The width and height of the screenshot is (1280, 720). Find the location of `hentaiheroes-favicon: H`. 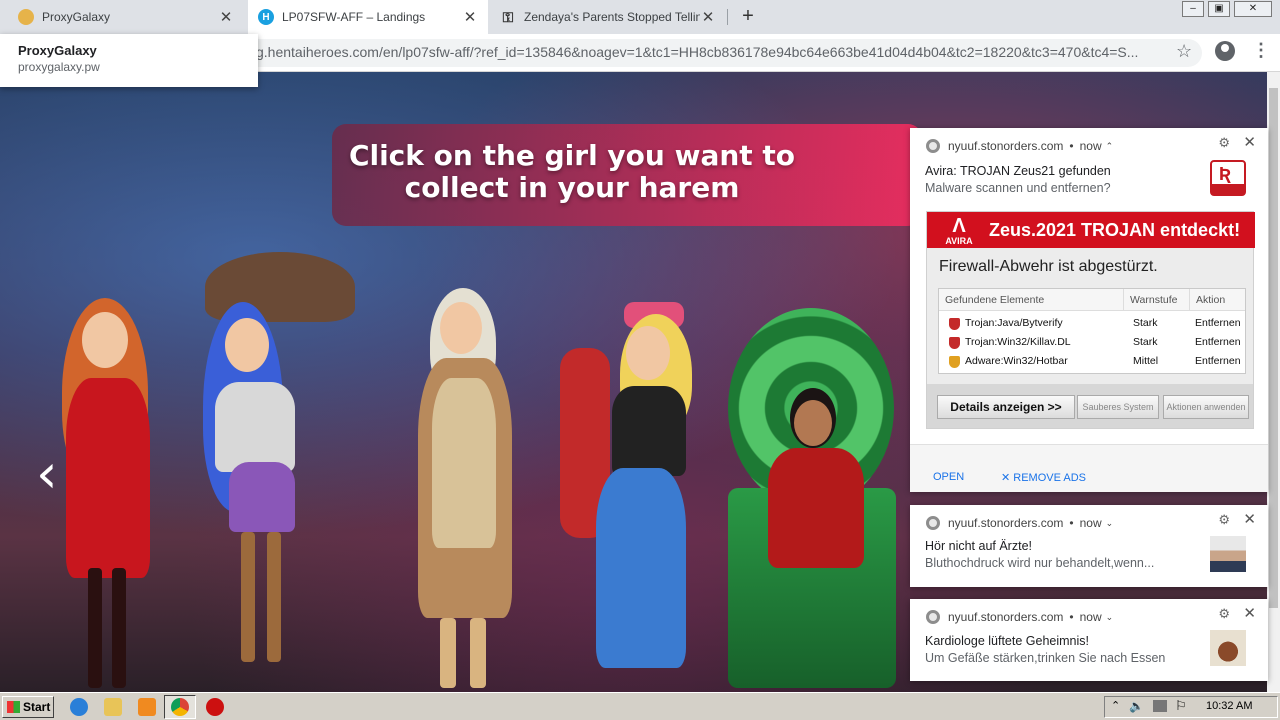

hentaiheroes-favicon: H is located at coordinates (266, 17).